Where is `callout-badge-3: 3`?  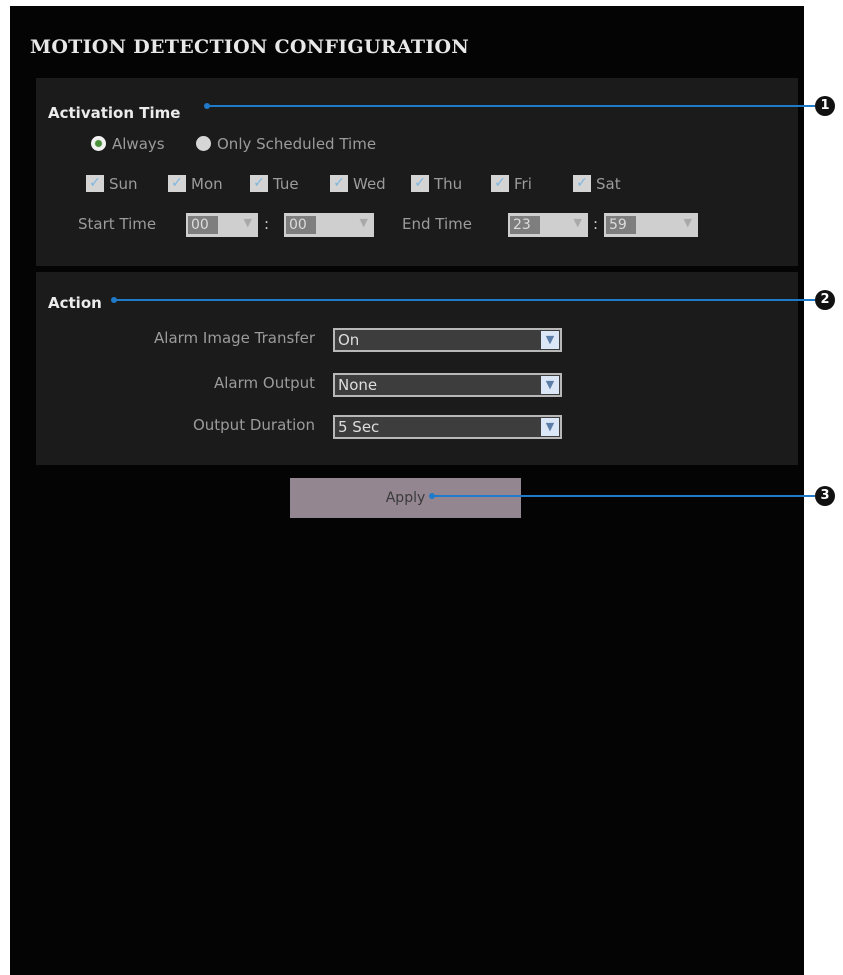
callout-badge-3: 3 is located at coordinates (825, 496).